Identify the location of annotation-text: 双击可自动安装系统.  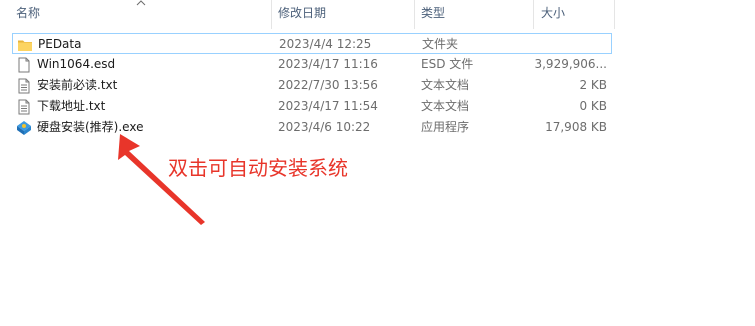
(258, 168).